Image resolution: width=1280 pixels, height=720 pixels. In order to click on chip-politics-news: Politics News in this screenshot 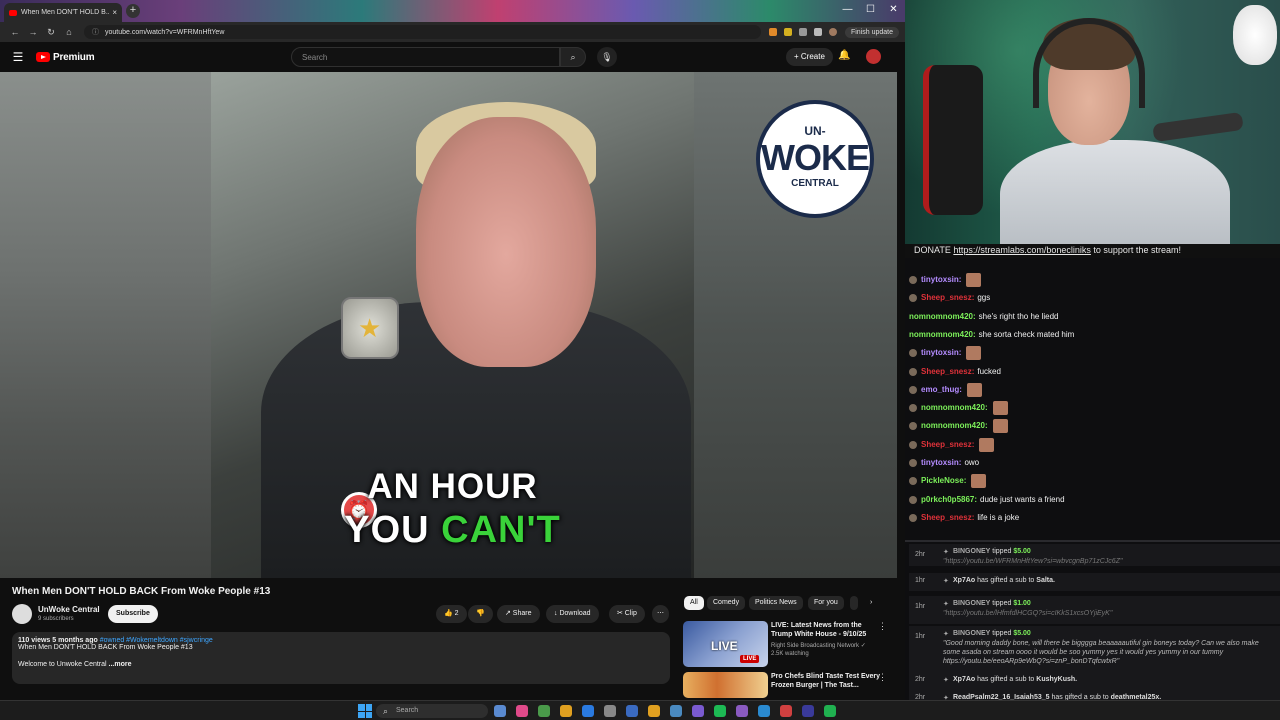, I will do `click(776, 603)`.